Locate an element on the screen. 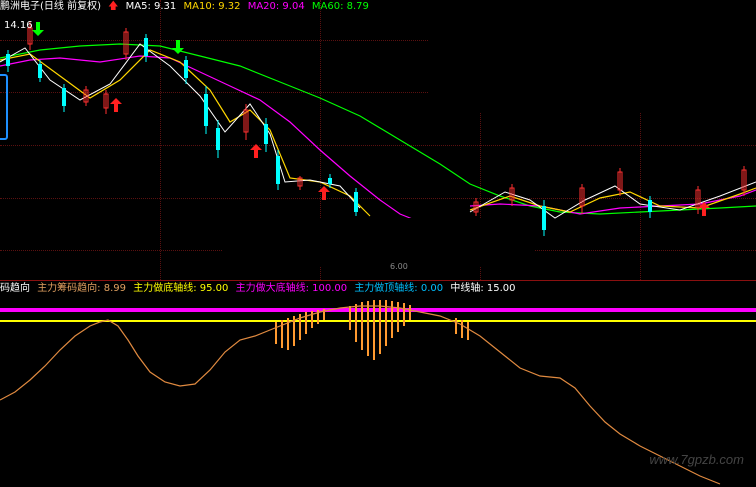 This screenshot has height=487, width=756. high-price-label: 14.16 is located at coordinates (18, 25).